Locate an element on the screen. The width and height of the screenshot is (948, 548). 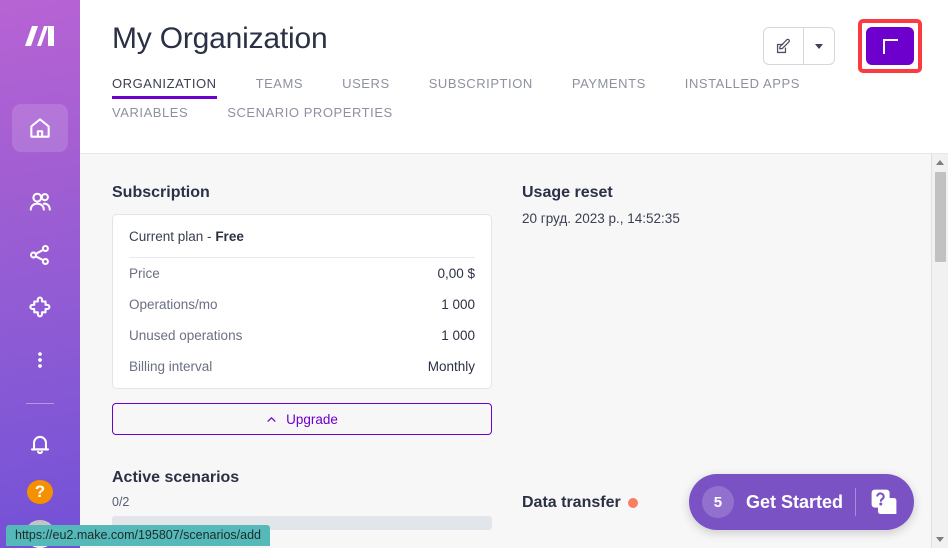
make-logo-icon is located at coordinates (39, 35).